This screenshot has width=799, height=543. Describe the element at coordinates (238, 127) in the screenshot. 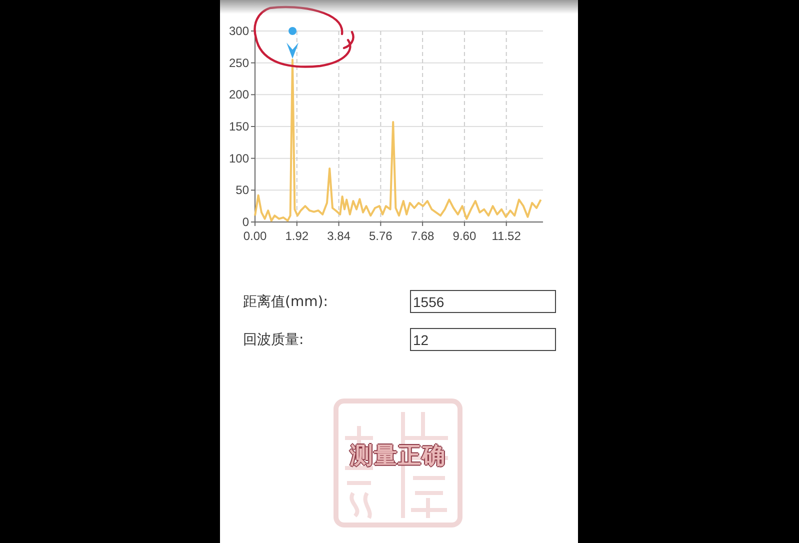

I see `y-tick-label: 150` at that location.